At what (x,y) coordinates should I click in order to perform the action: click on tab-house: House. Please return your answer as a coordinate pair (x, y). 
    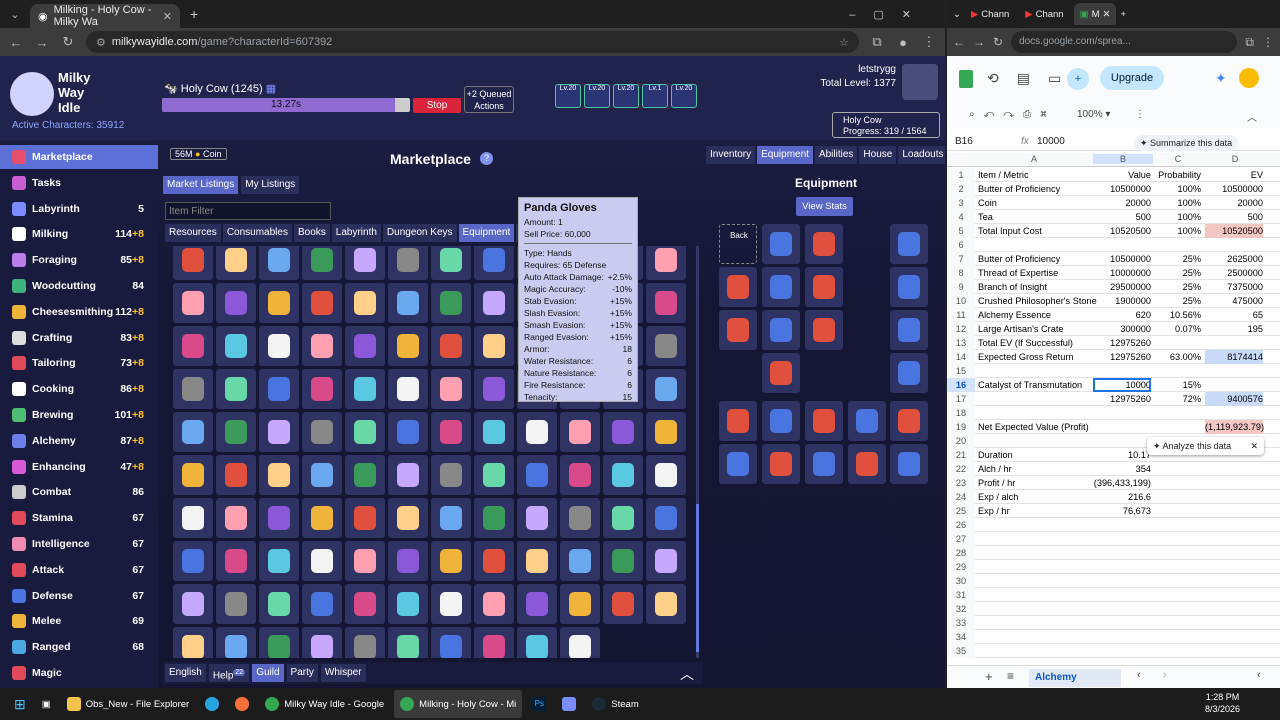
    Looking at the image, I should click on (878, 155).